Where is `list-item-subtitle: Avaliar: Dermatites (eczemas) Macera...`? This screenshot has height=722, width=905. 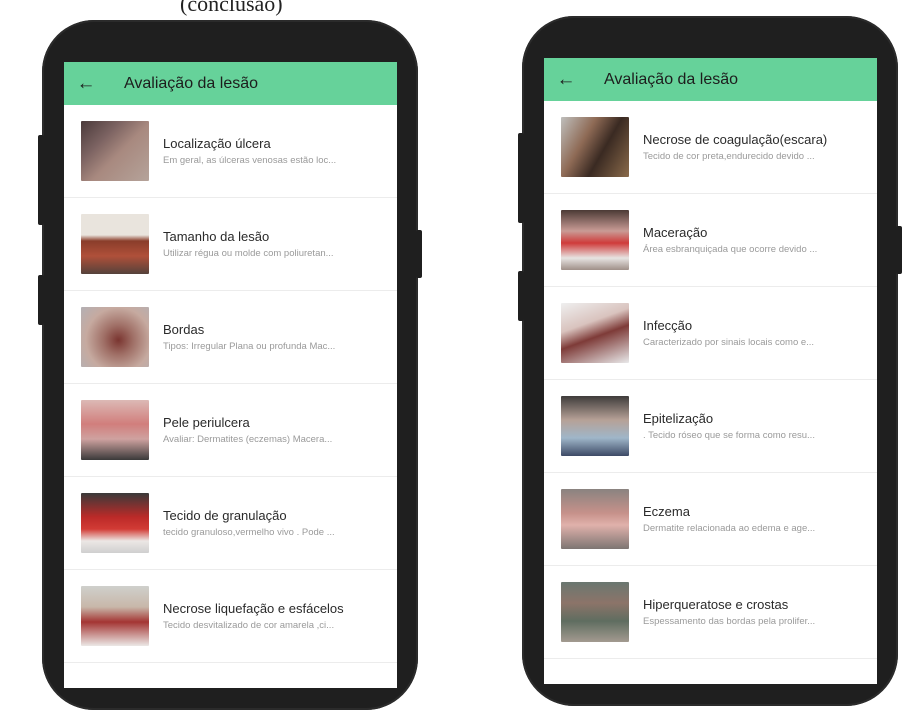 list-item-subtitle: Avaliar: Dermatites (eczemas) Macera... is located at coordinates (248, 439).